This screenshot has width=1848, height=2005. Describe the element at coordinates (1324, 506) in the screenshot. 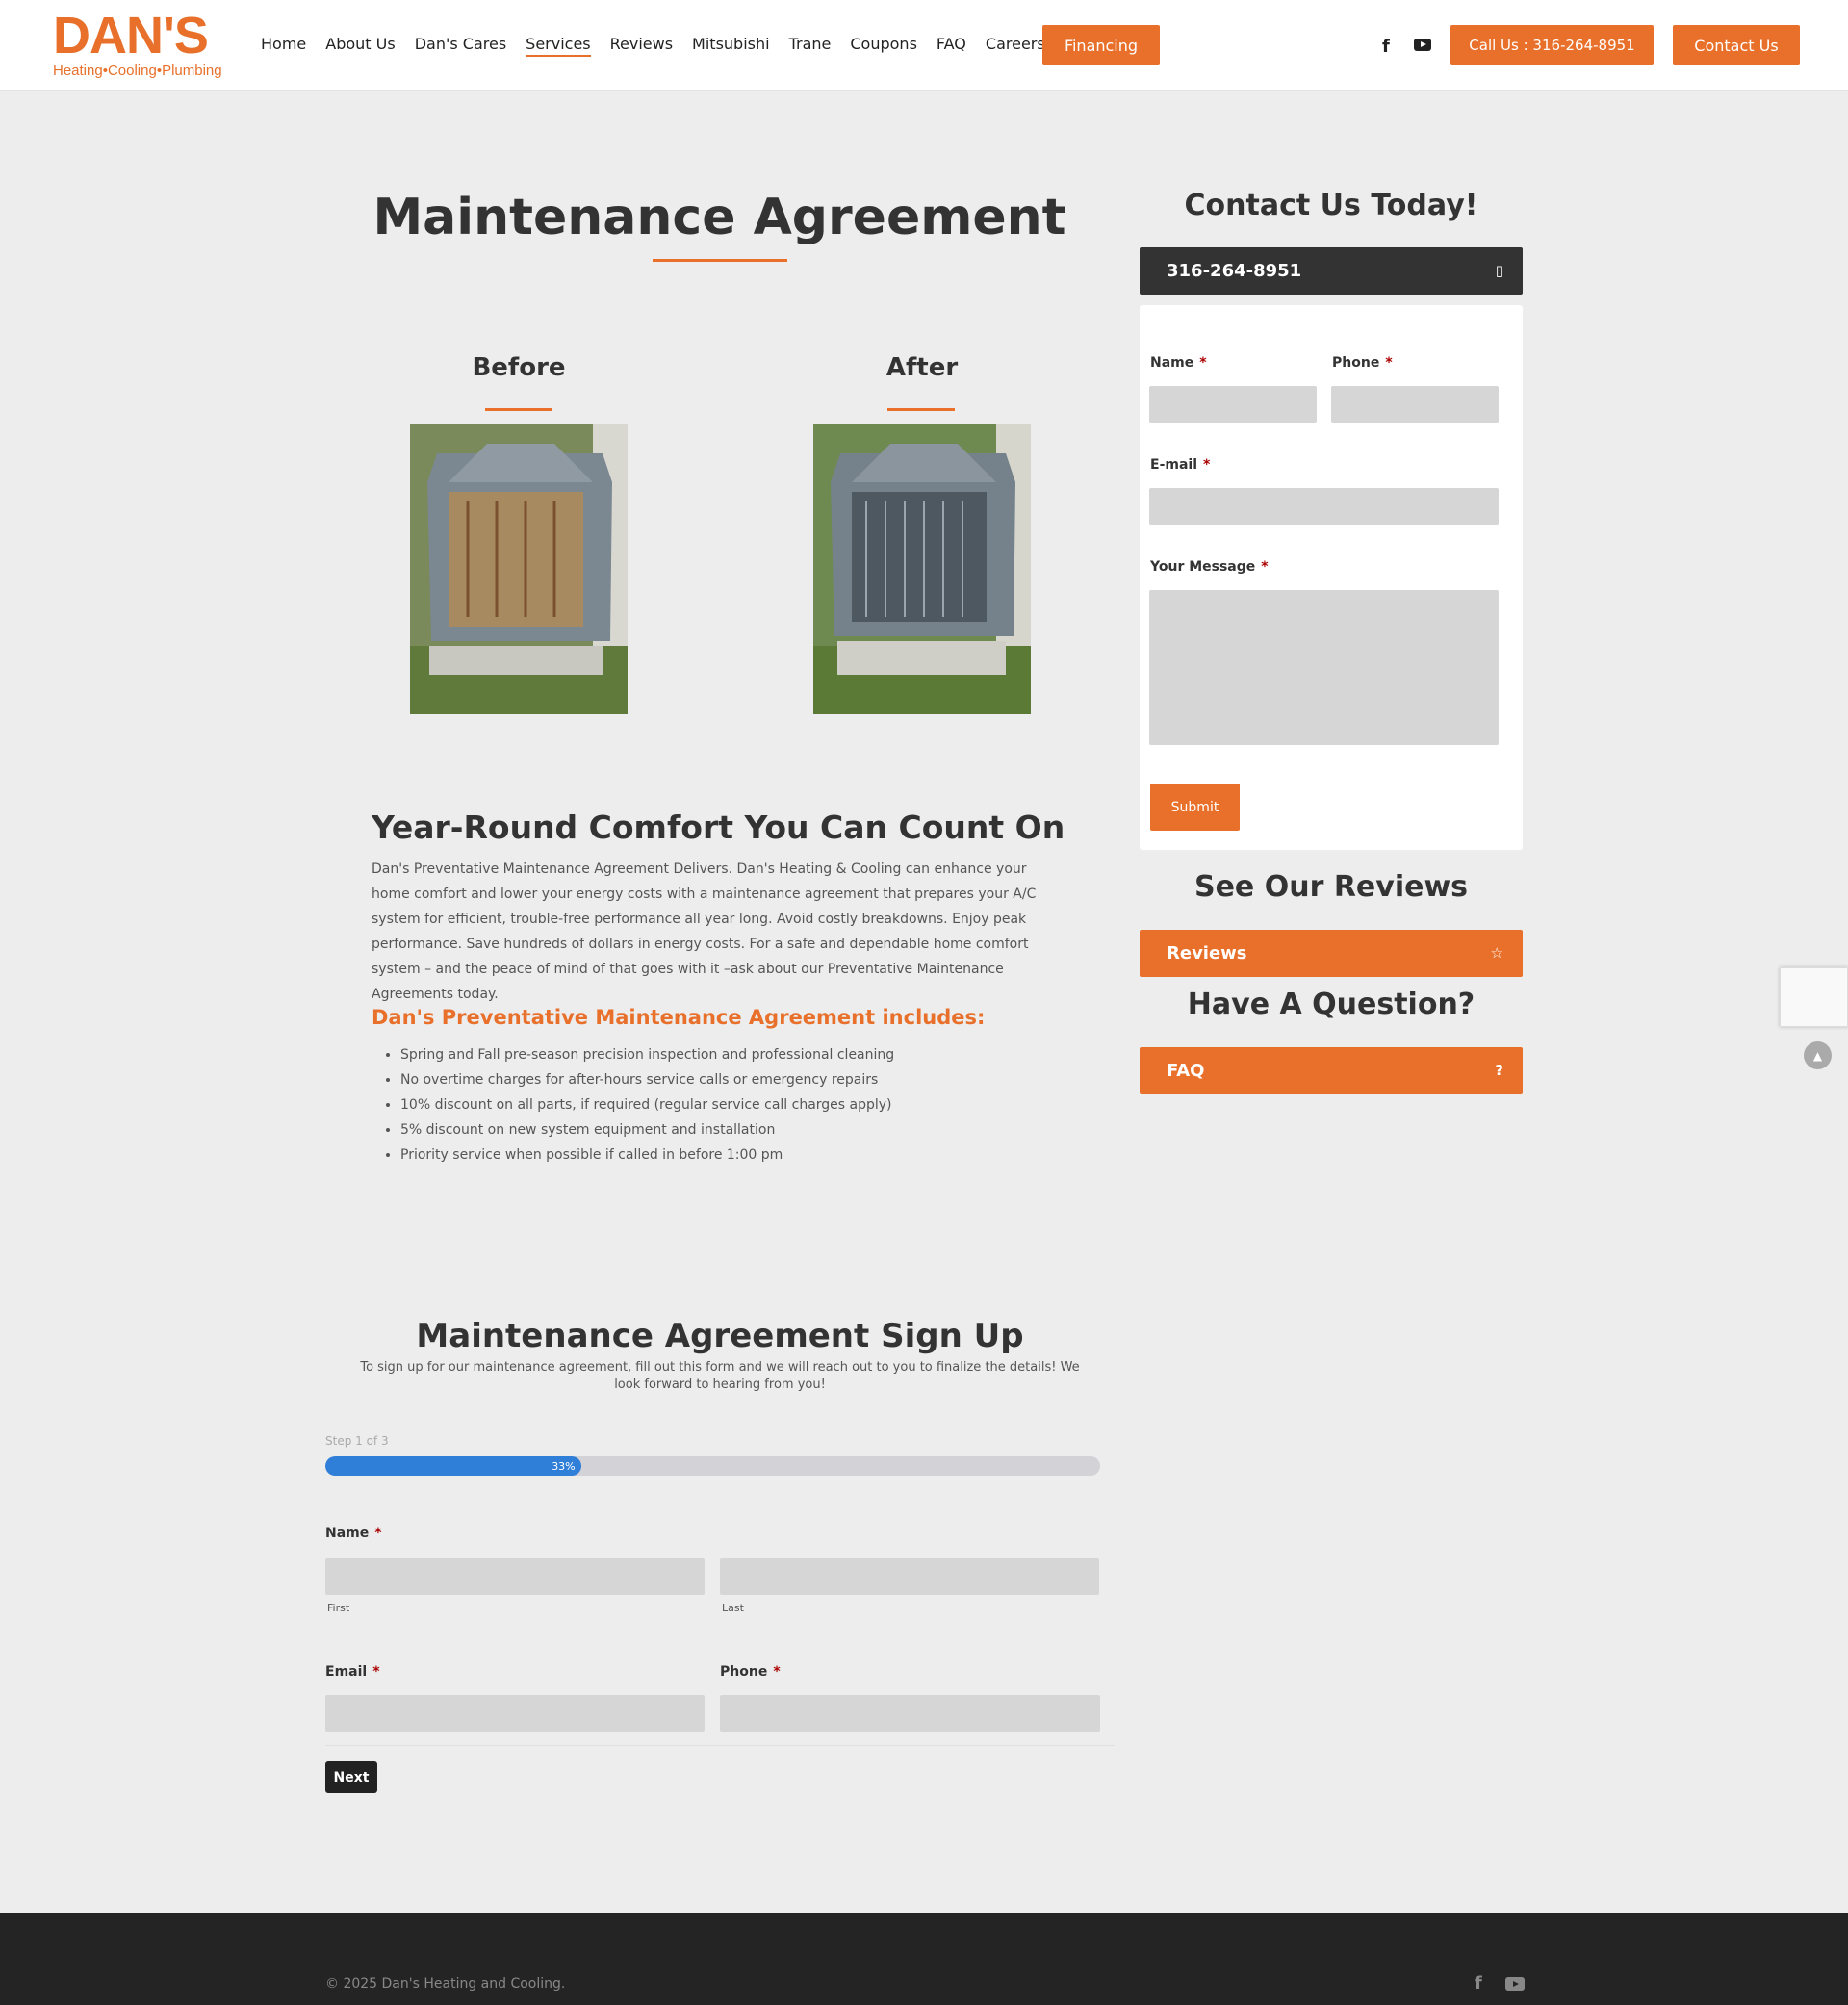

I see `contact-email-input` at that location.